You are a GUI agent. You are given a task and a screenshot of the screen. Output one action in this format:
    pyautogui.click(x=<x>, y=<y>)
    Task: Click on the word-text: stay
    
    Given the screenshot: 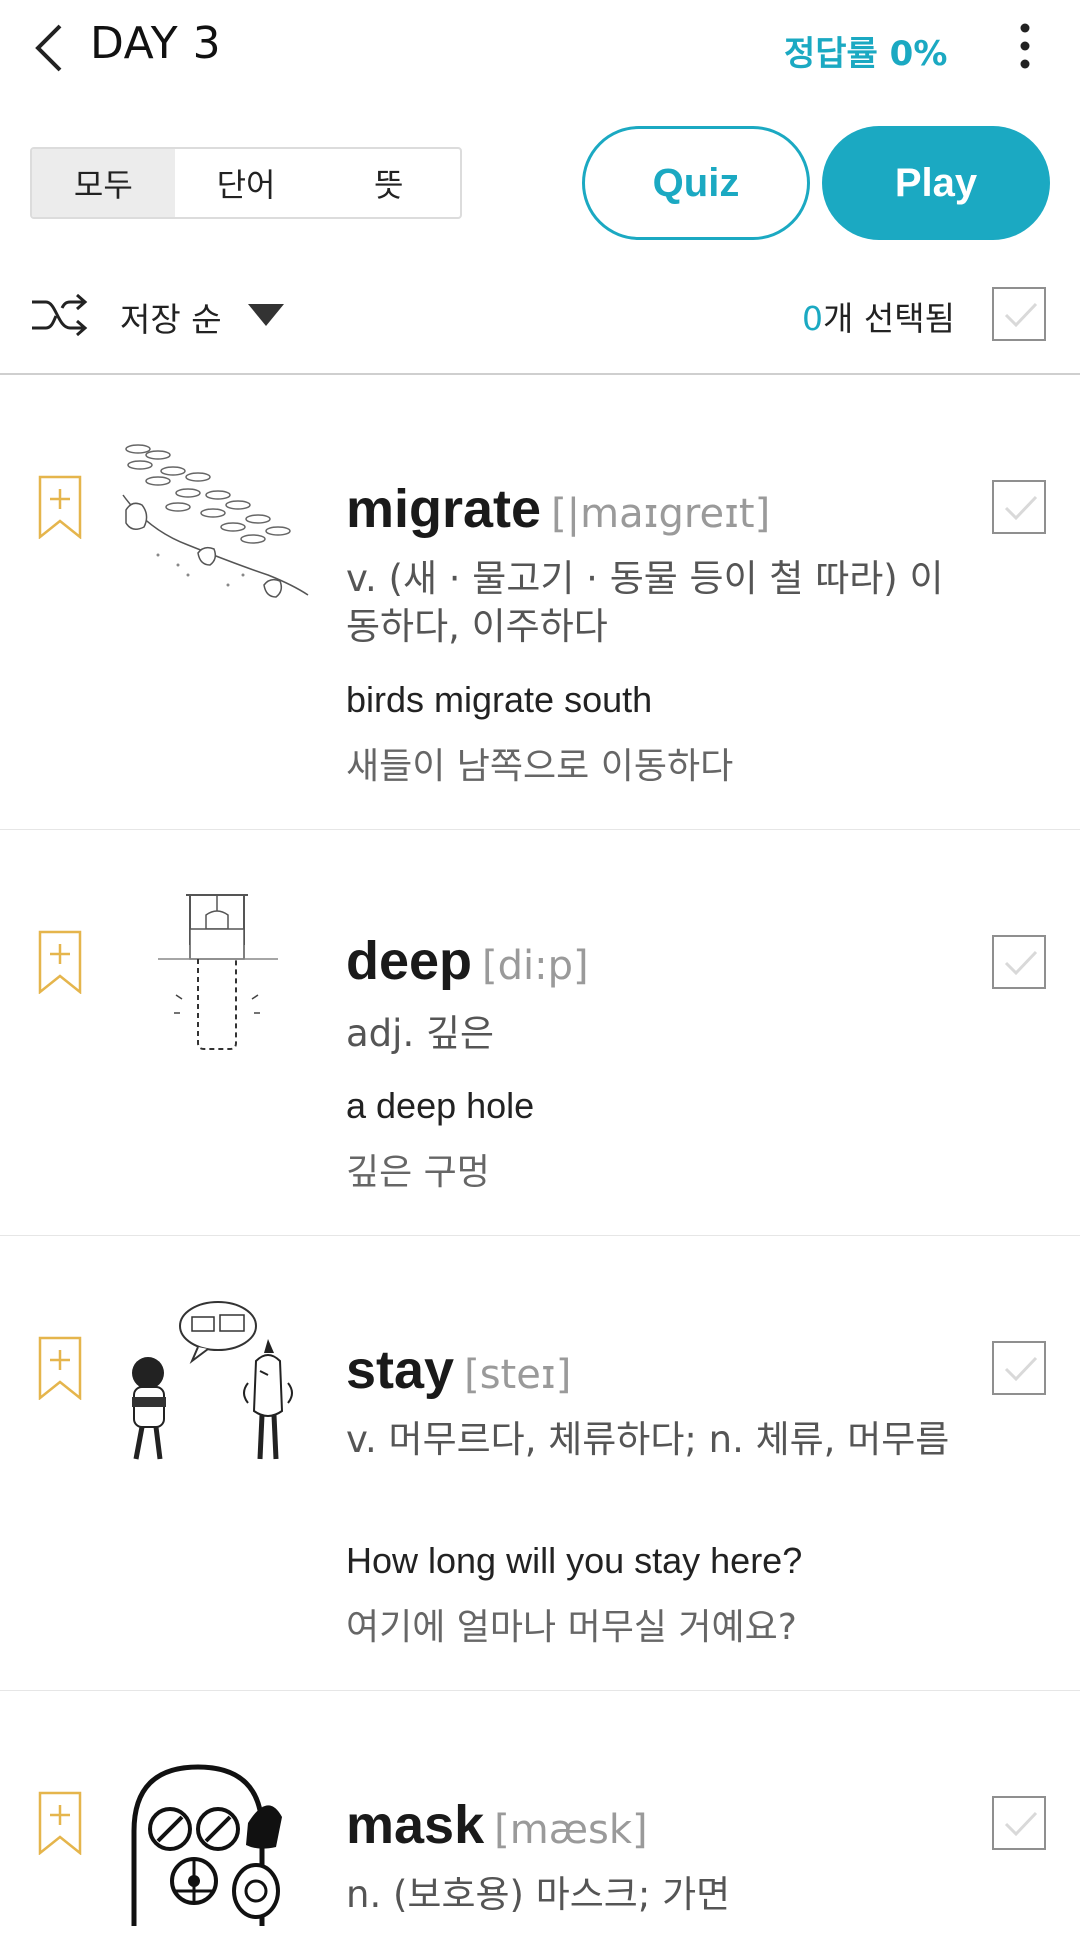 What is the action you would take?
    pyautogui.click(x=400, y=1370)
    